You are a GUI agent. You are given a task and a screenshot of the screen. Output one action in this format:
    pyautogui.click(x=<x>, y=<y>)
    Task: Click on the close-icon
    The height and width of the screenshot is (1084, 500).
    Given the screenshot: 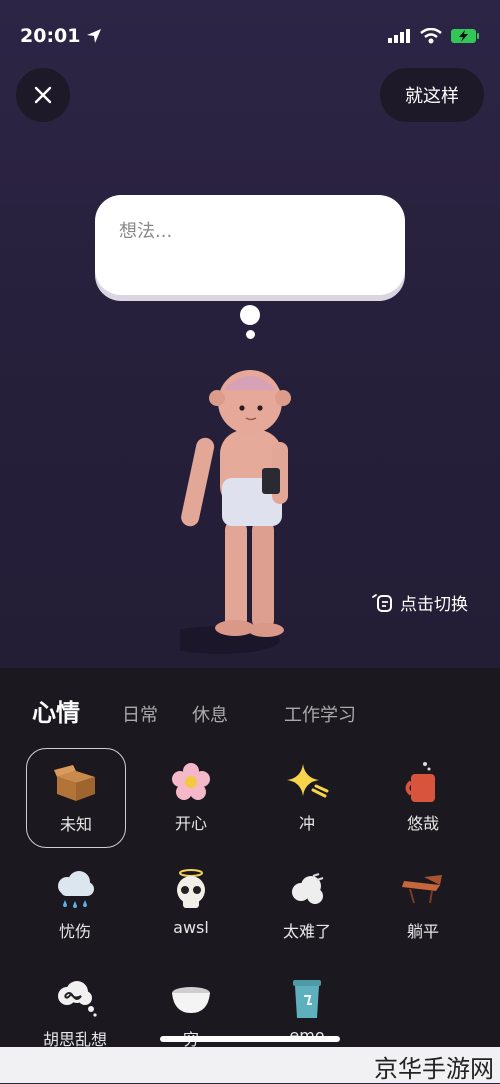 What is the action you would take?
    pyautogui.click(x=43, y=95)
    